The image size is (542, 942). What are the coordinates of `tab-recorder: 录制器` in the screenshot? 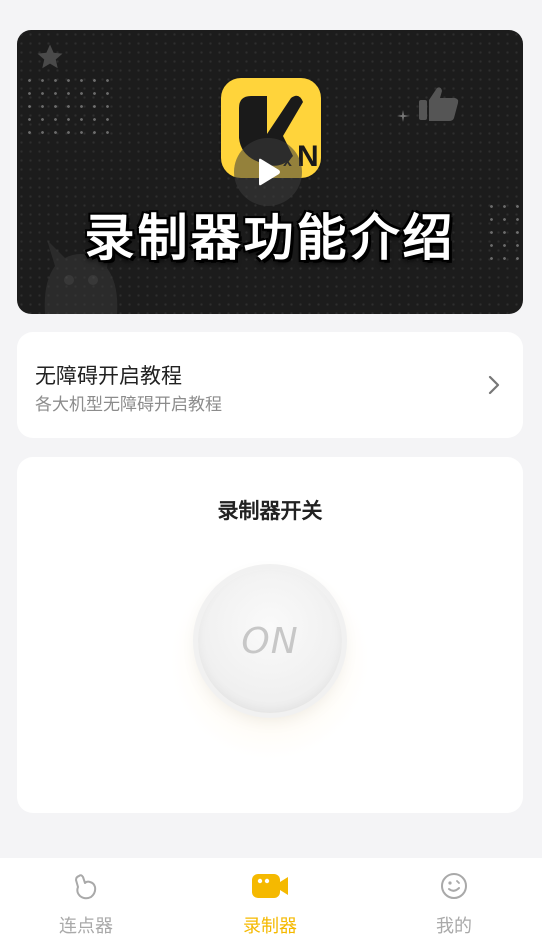 It's located at (270, 900).